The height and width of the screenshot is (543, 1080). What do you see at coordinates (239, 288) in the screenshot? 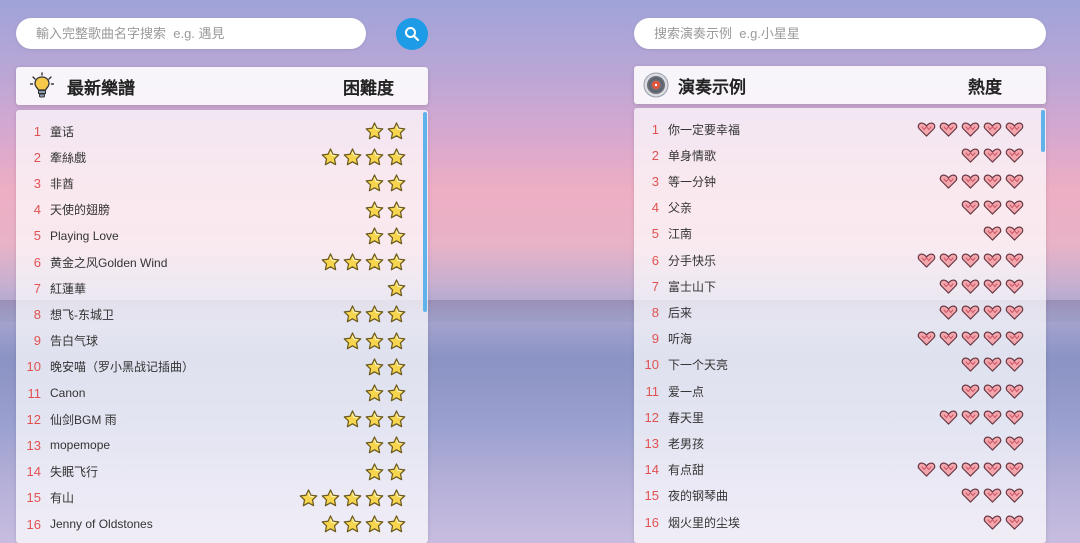
I see `song-title: 紅蓮華` at bounding box center [239, 288].